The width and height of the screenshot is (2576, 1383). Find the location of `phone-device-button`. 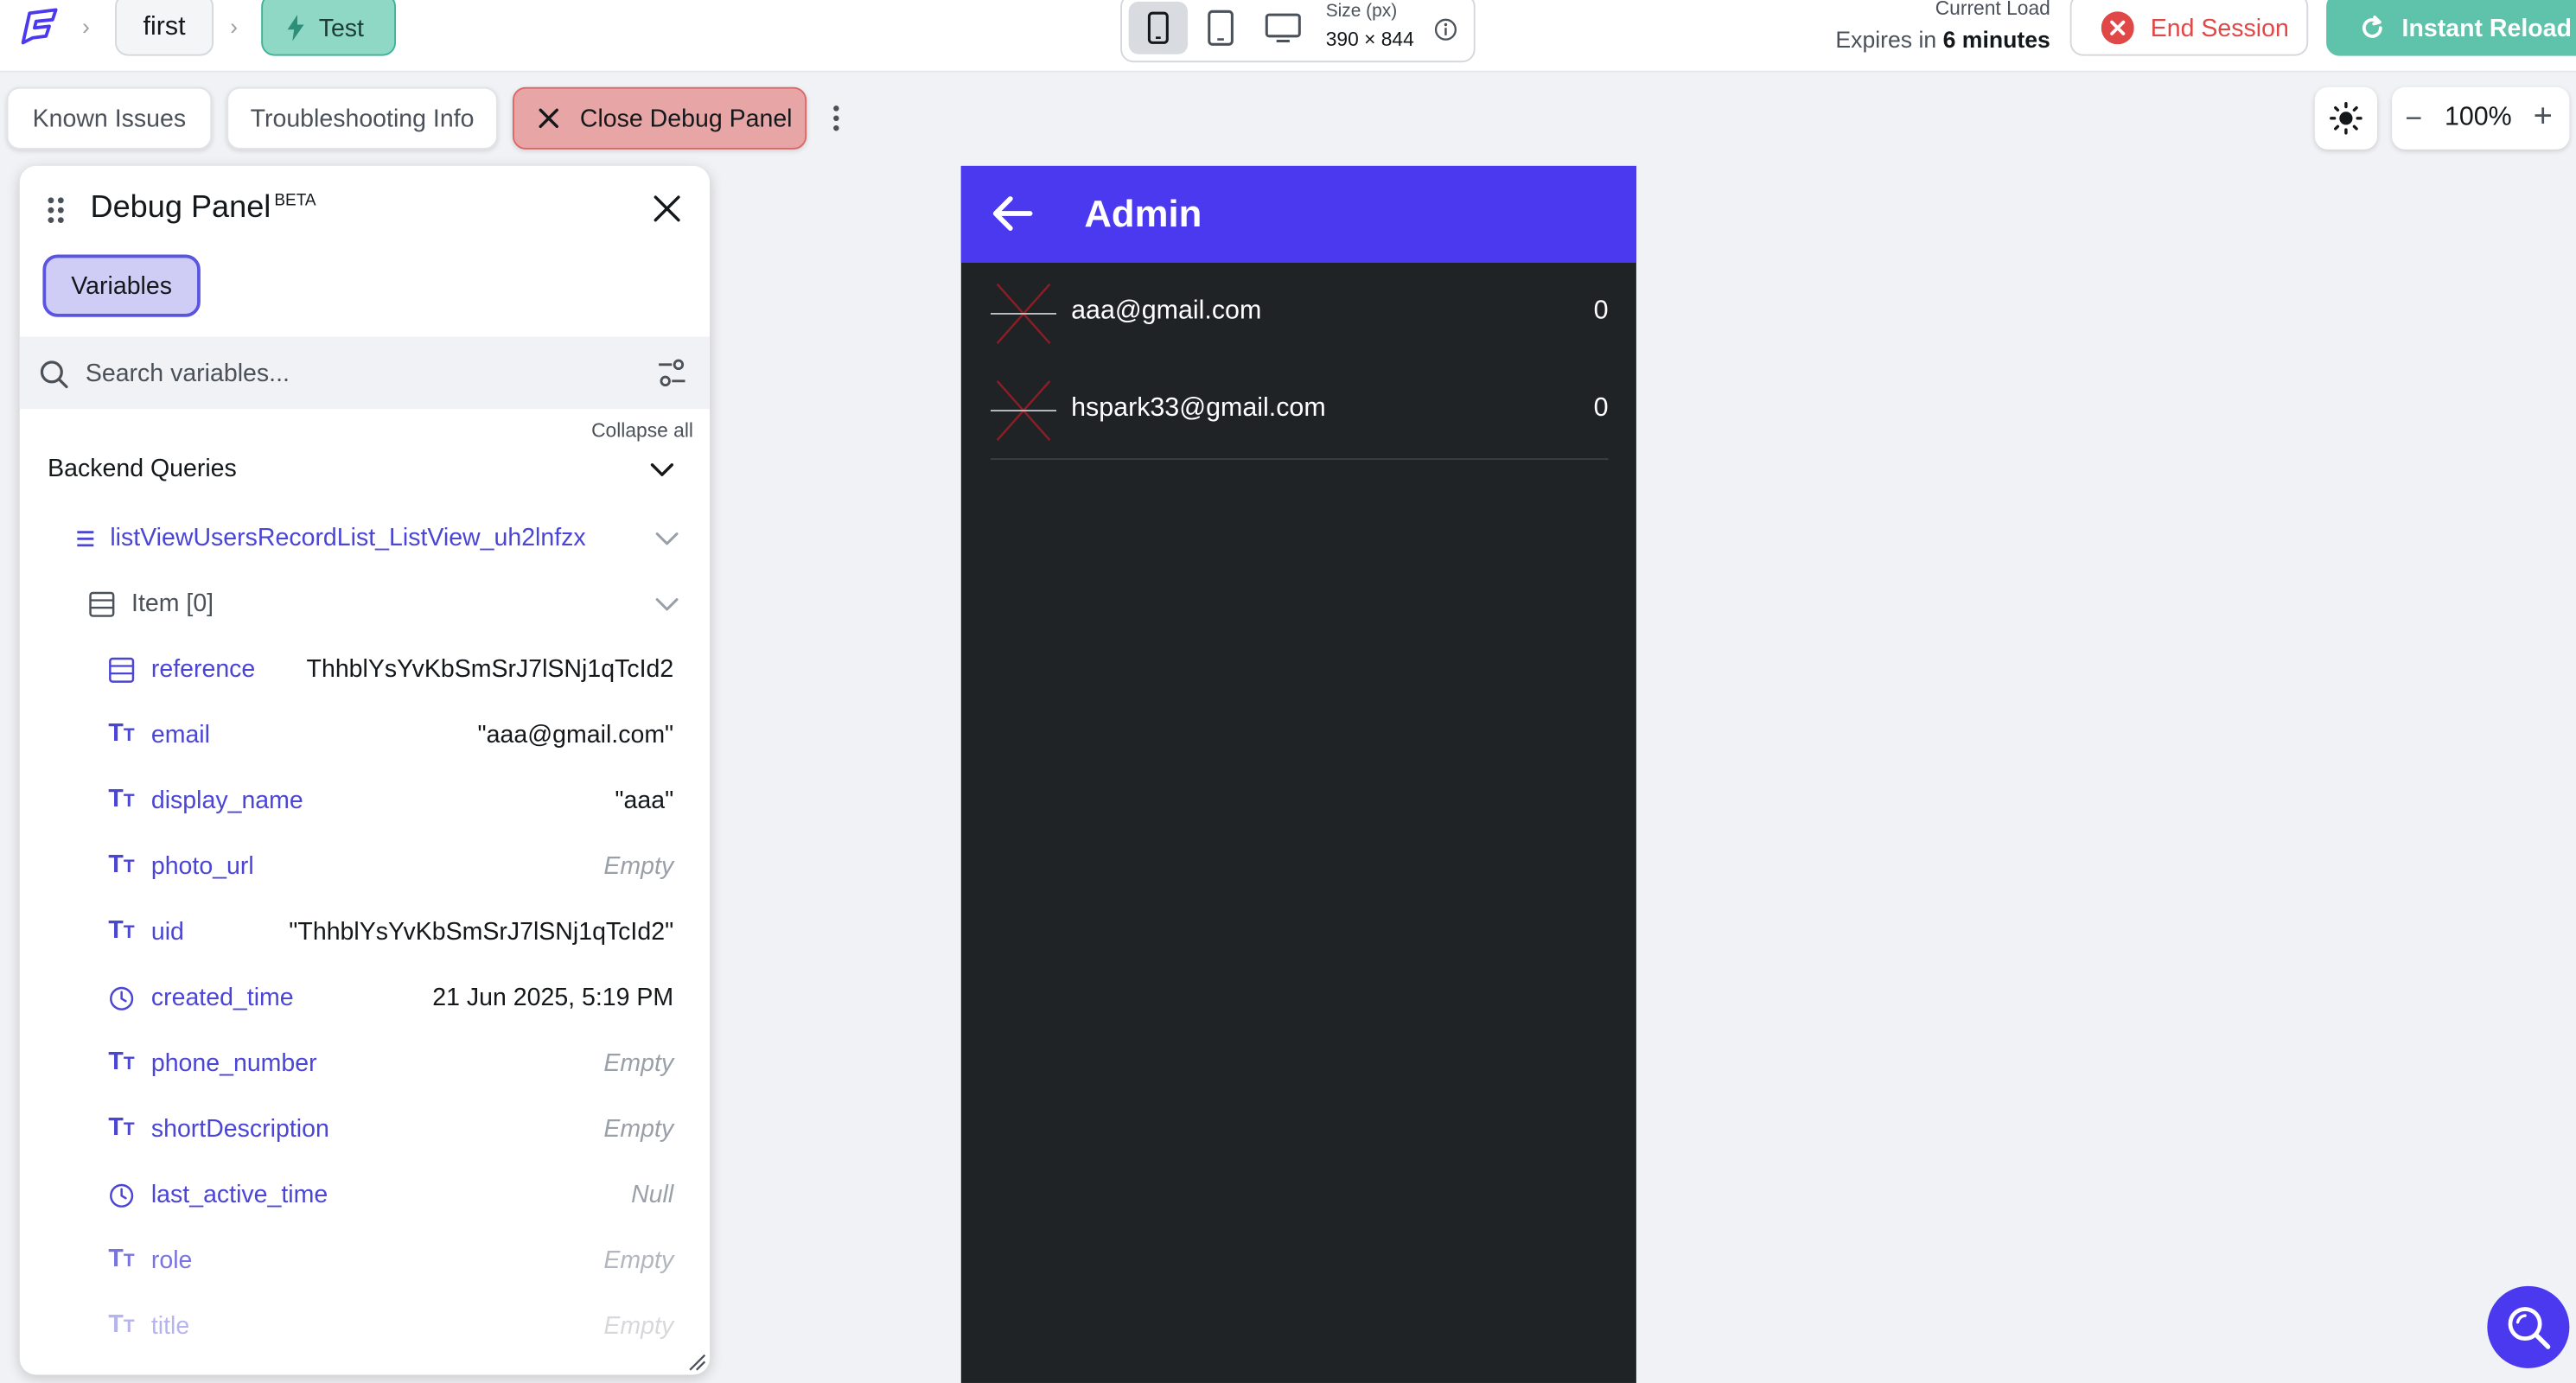

phone-device-button is located at coordinates (1158, 27).